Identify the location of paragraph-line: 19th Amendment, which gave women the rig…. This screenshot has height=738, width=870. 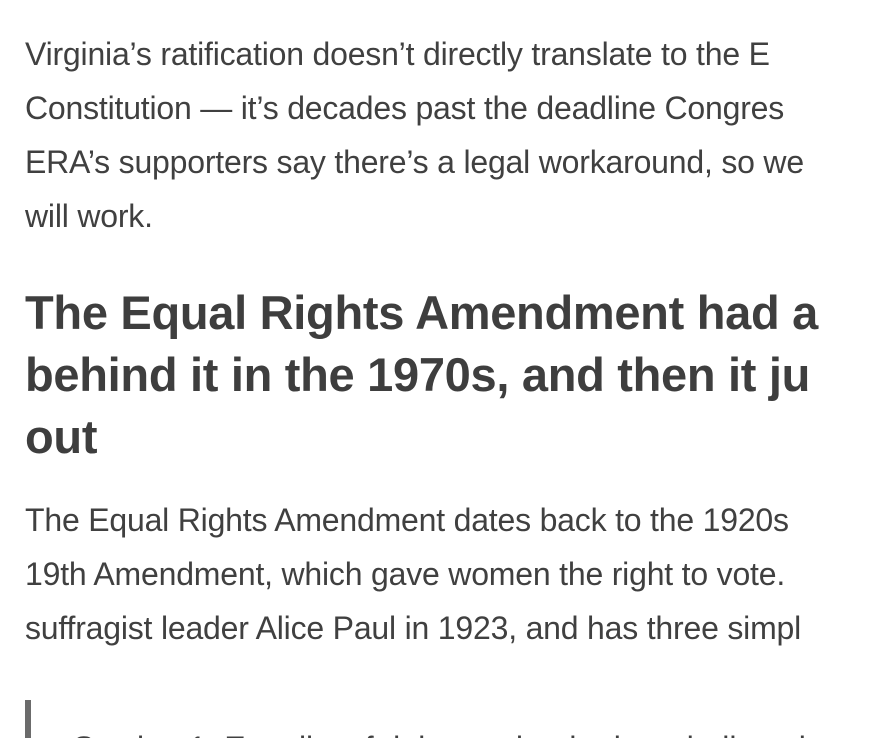
(405, 574).